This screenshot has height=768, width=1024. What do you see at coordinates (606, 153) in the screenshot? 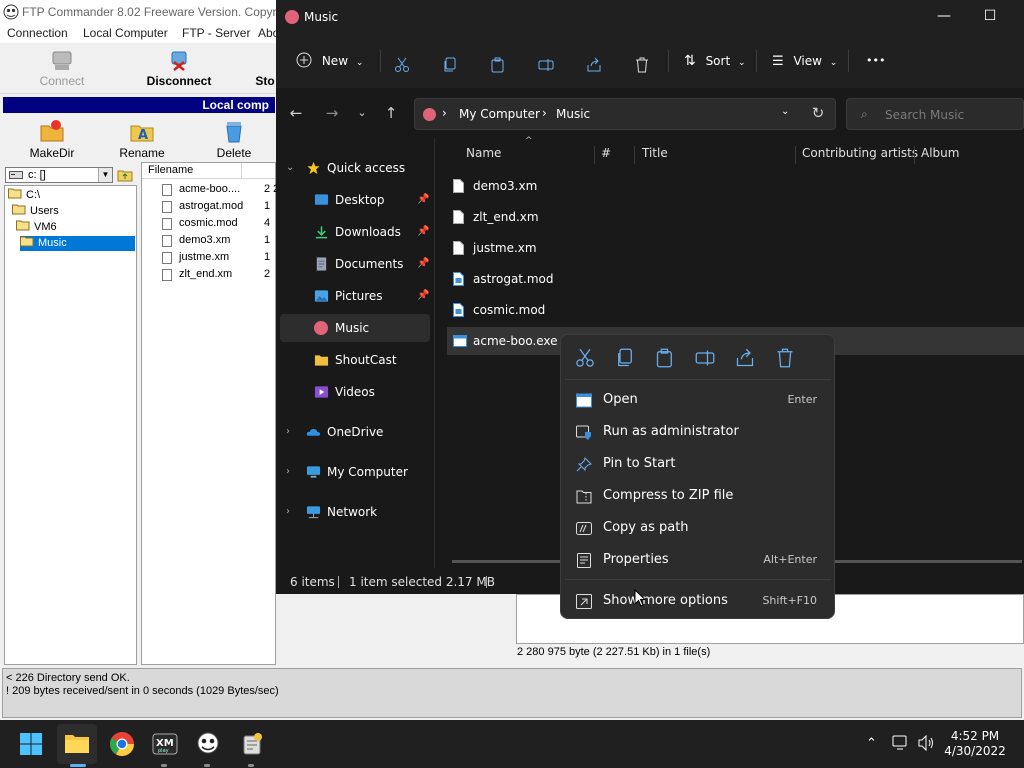
I see `column-number: #` at bounding box center [606, 153].